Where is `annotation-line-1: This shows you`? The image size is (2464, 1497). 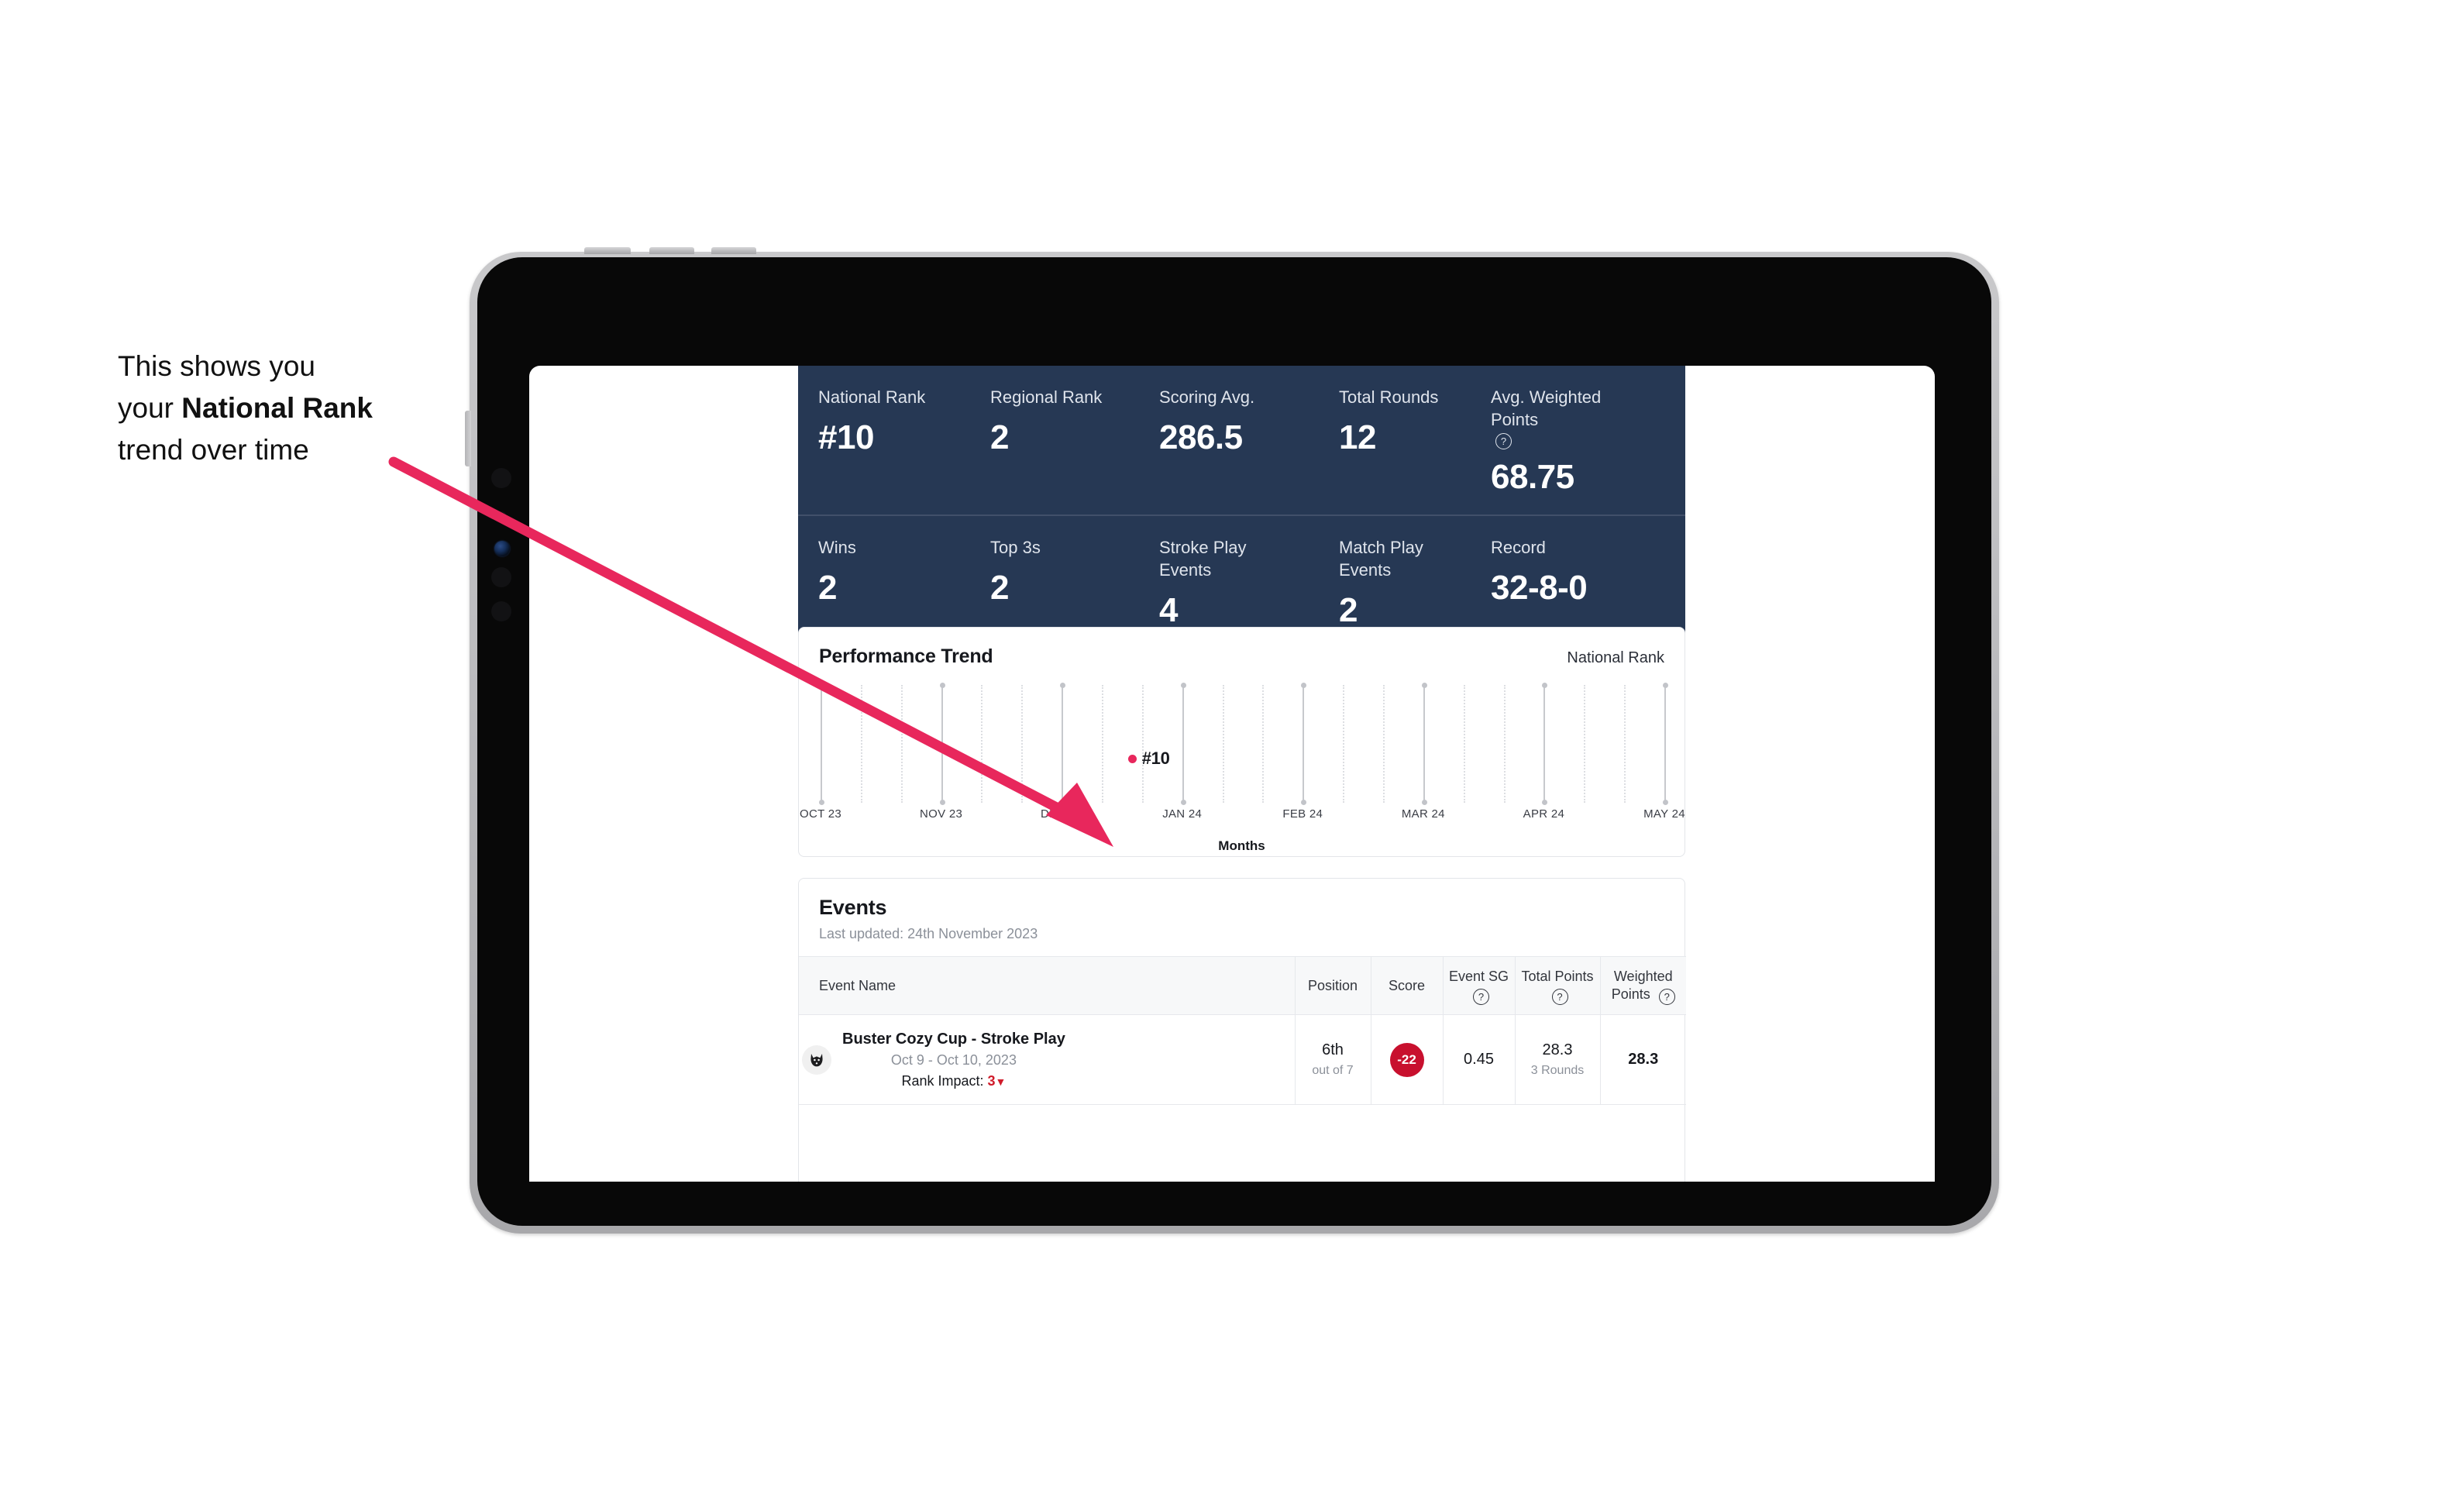
annotation-line-1: This shows you is located at coordinates (216, 366).